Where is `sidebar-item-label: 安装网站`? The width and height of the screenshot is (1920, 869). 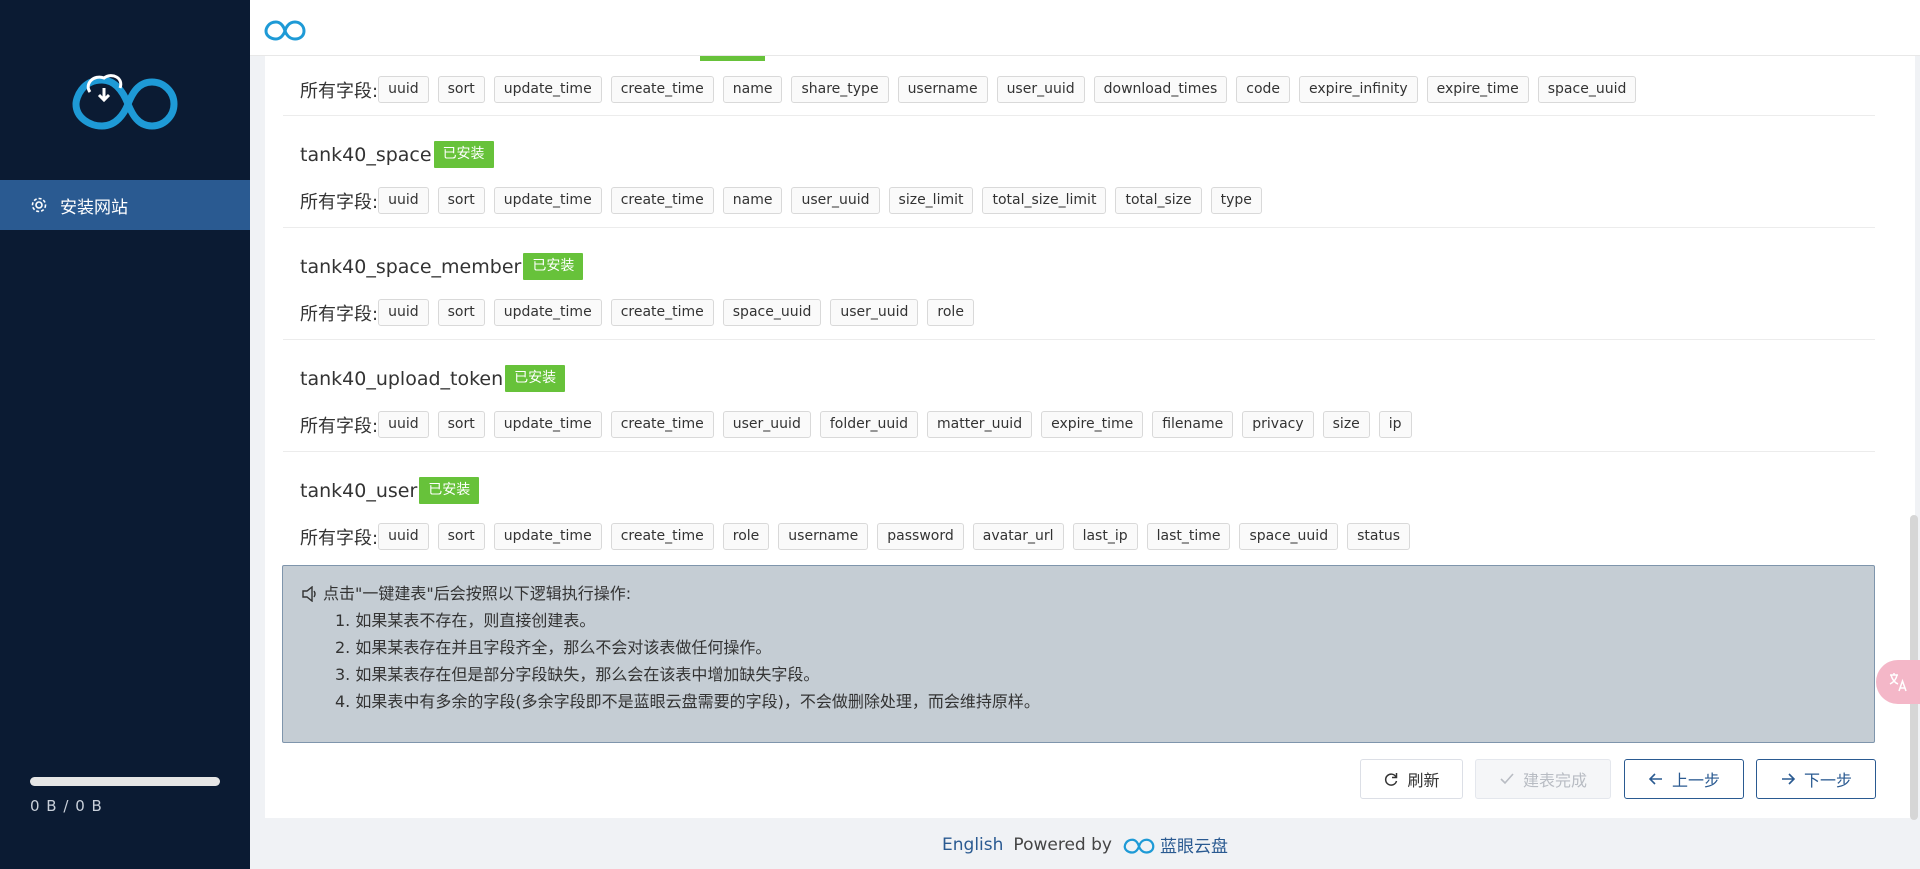 sidebar-item-label: 安装网站 is located at coordinates (94, 207).